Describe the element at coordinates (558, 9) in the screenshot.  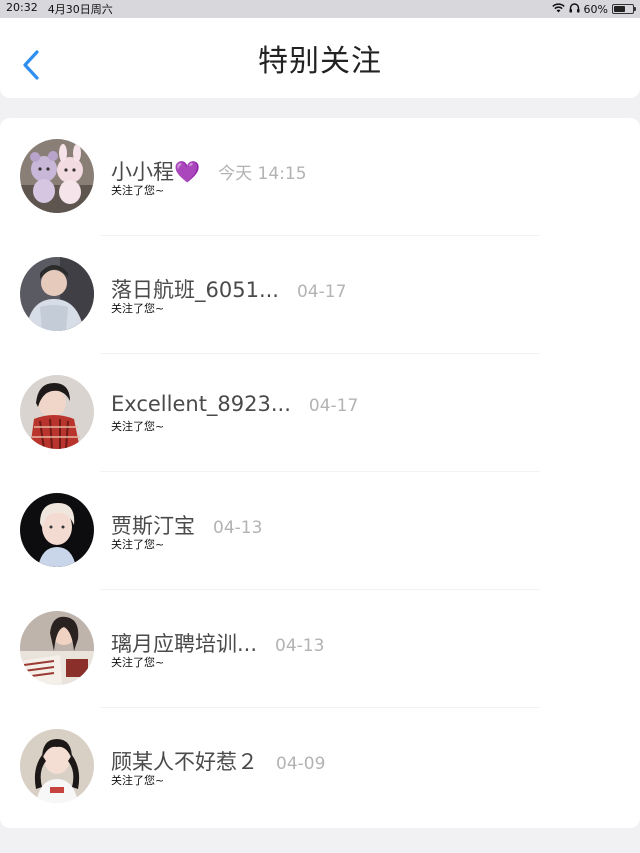
I see `wifi-icon` at that location.